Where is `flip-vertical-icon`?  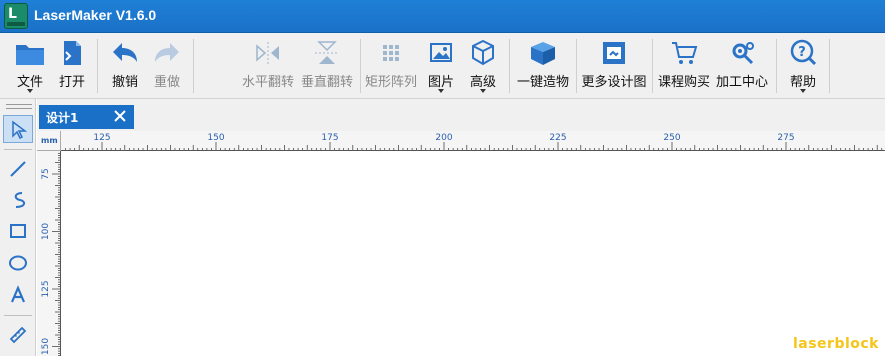 flip-vertical-icon is located at coordinates (327, 52).